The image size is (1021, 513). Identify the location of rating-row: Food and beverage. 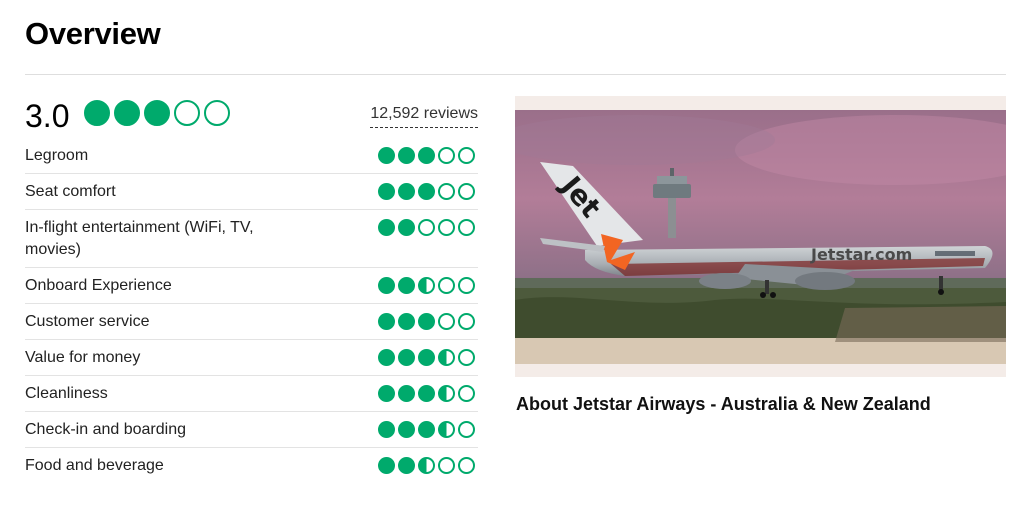
(251, 466).